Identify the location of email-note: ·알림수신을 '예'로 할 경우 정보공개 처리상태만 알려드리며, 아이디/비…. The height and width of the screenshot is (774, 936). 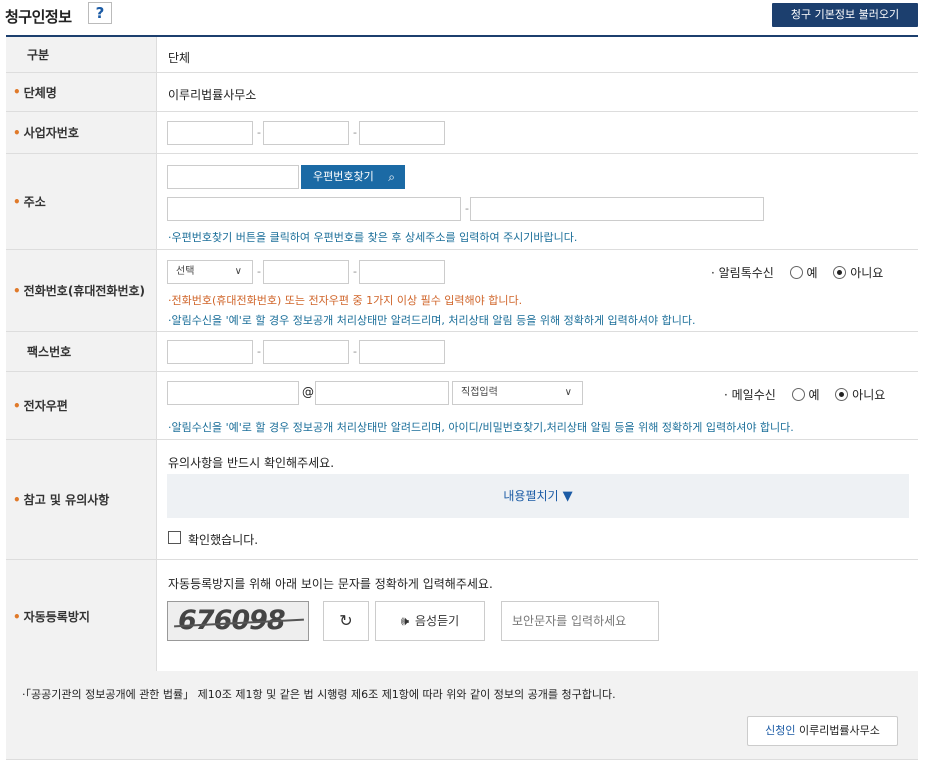
(481, 427).